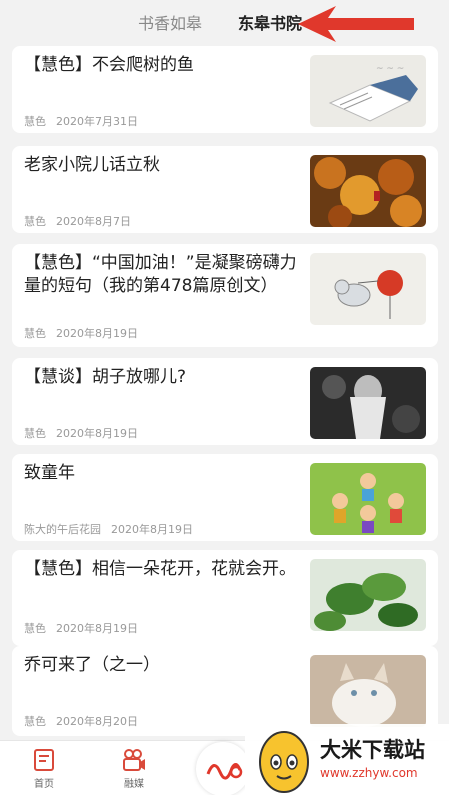 The width and height of the screenshot is (449, 795). I want to click on nav-item-label: 融媒, so click(134, 784).